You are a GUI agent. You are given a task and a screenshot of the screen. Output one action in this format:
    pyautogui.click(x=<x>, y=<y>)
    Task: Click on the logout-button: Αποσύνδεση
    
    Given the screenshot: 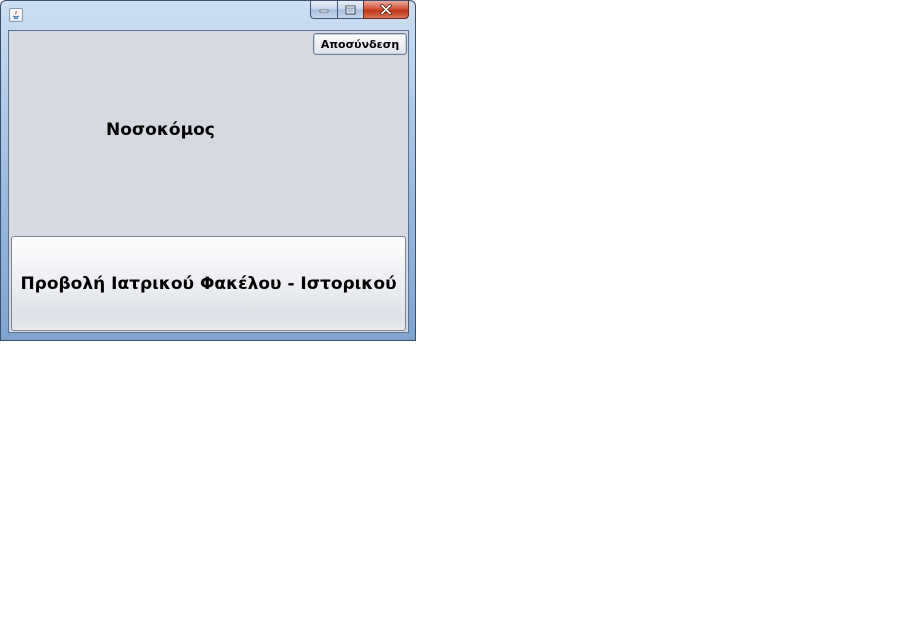 What is the action you would take?
    pyautogui.click(x=360, y=44)
    